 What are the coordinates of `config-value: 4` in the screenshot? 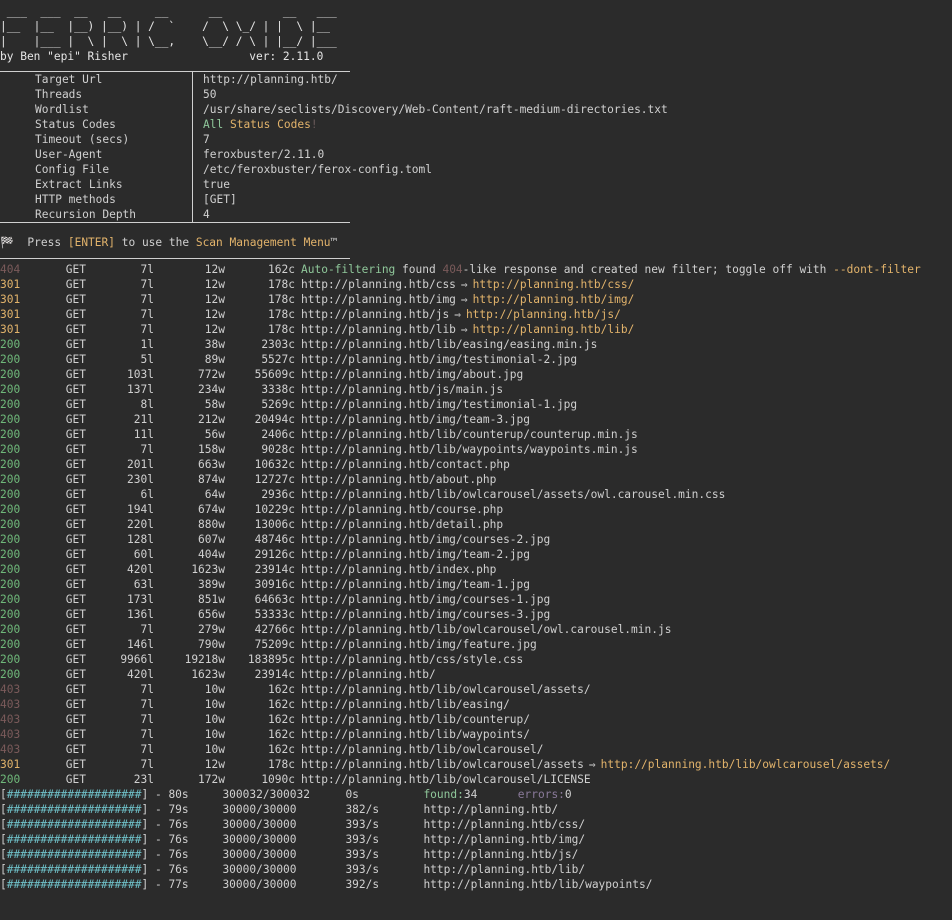 It's located at (206, 214).